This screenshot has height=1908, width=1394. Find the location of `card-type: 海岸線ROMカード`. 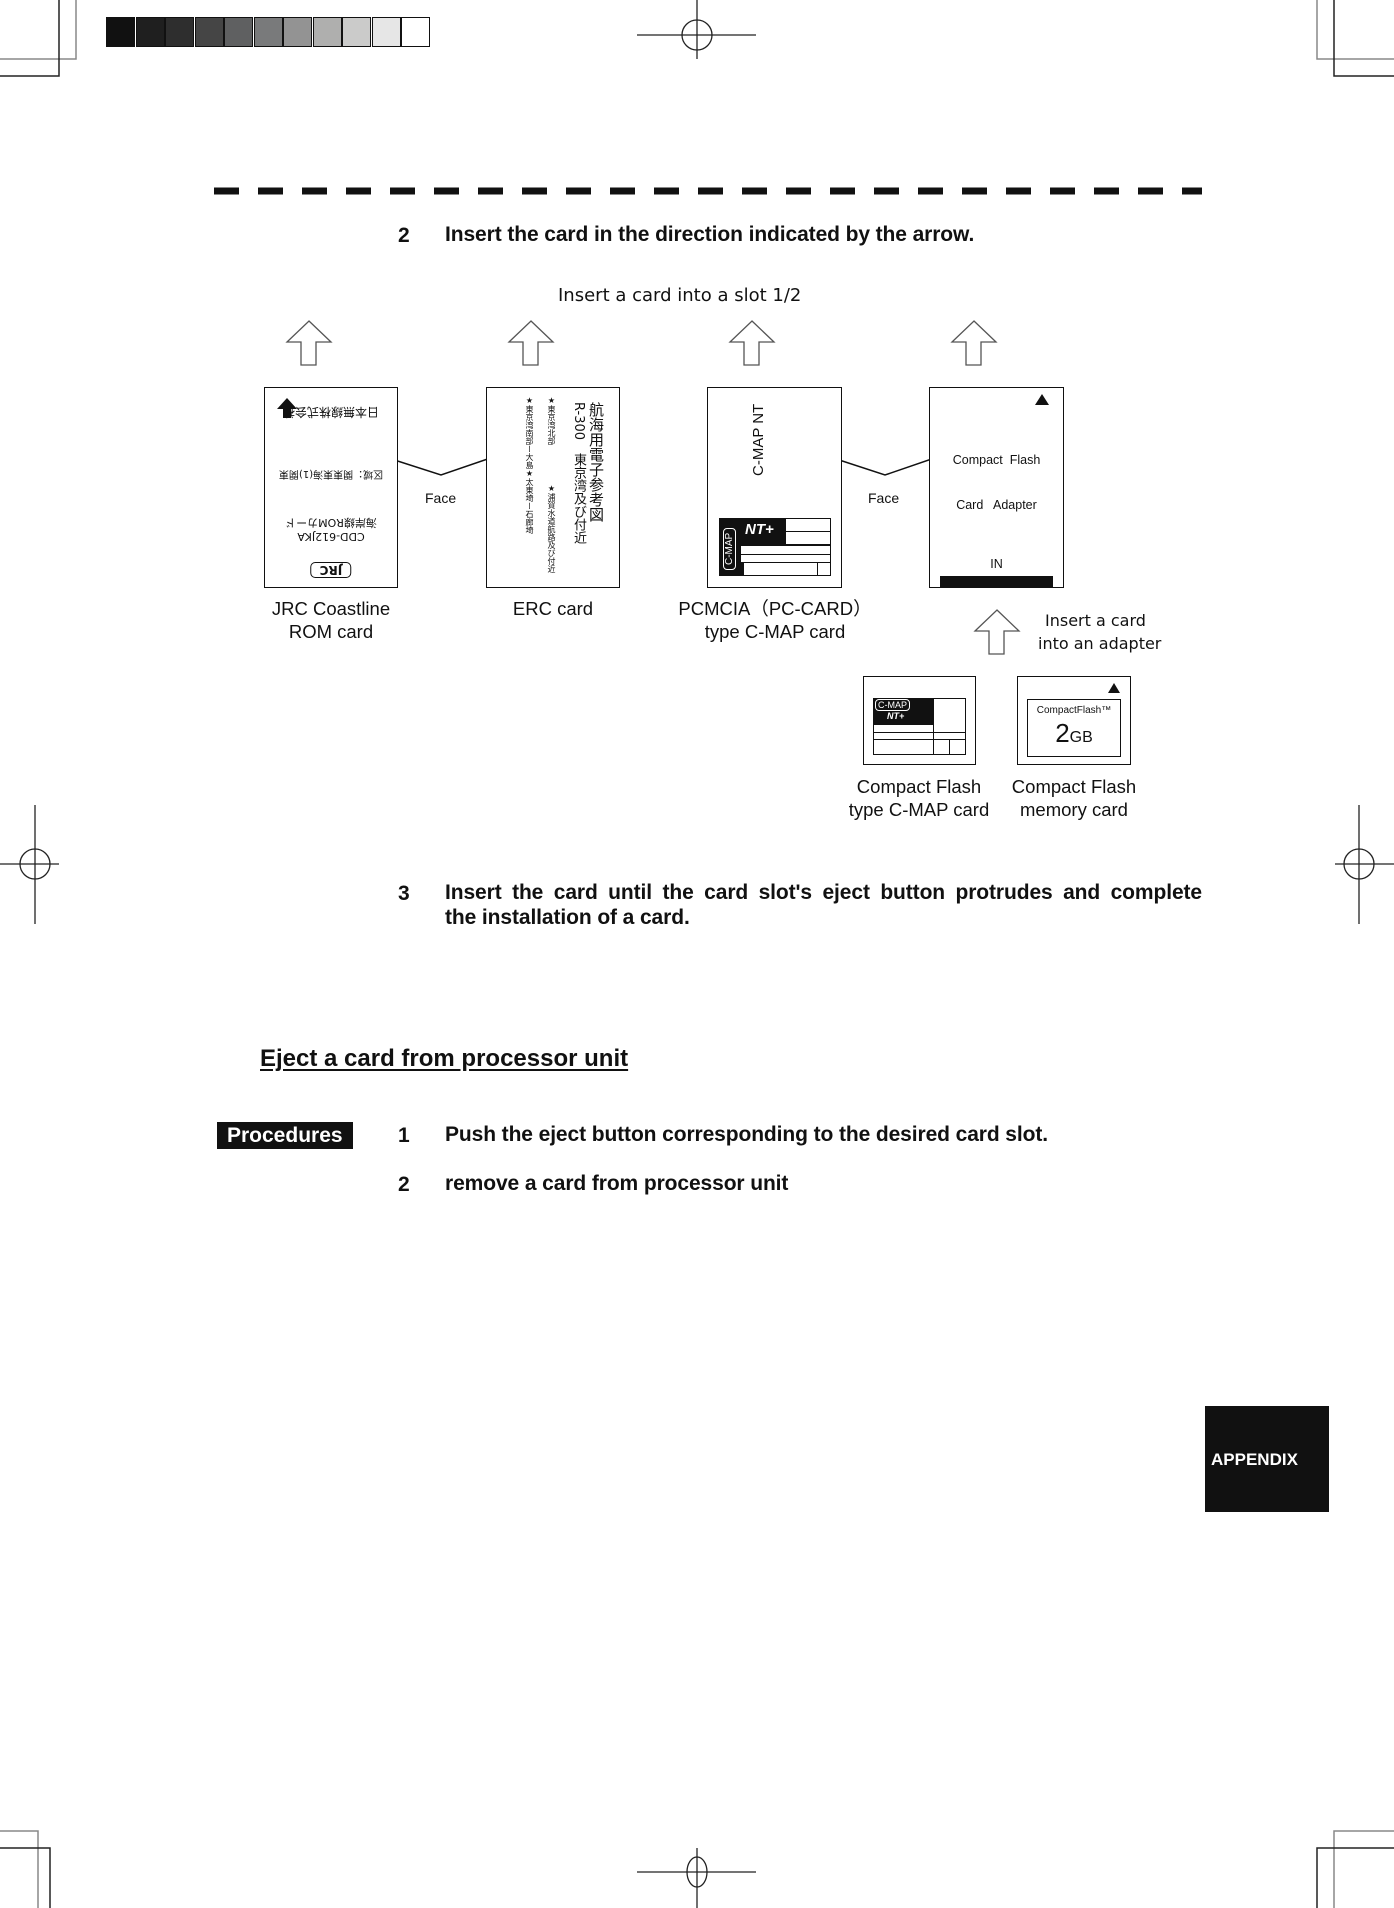

card-type: 海岸線ROMカード is located at coordinates (331, 522).